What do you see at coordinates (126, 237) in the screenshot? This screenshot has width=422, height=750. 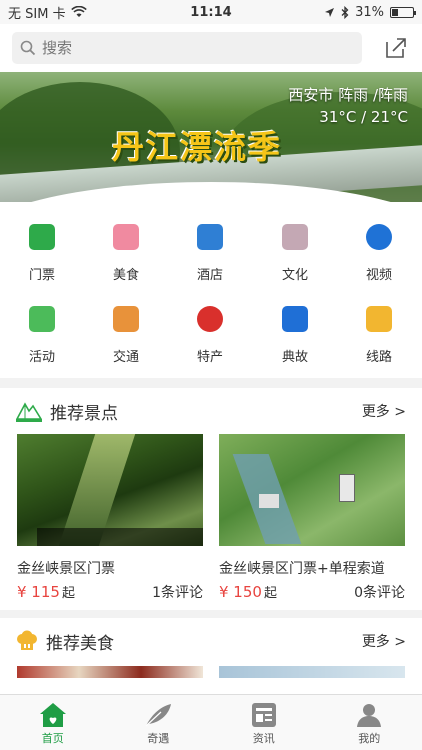 I see `cake-icon` at bounding box center [126, 237].